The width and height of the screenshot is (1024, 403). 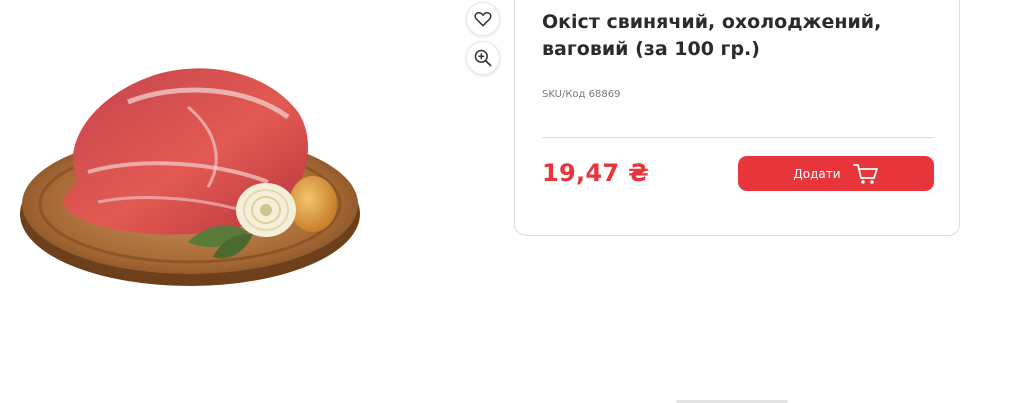 I want to click on cart-icon, so click(x=865, y=173).